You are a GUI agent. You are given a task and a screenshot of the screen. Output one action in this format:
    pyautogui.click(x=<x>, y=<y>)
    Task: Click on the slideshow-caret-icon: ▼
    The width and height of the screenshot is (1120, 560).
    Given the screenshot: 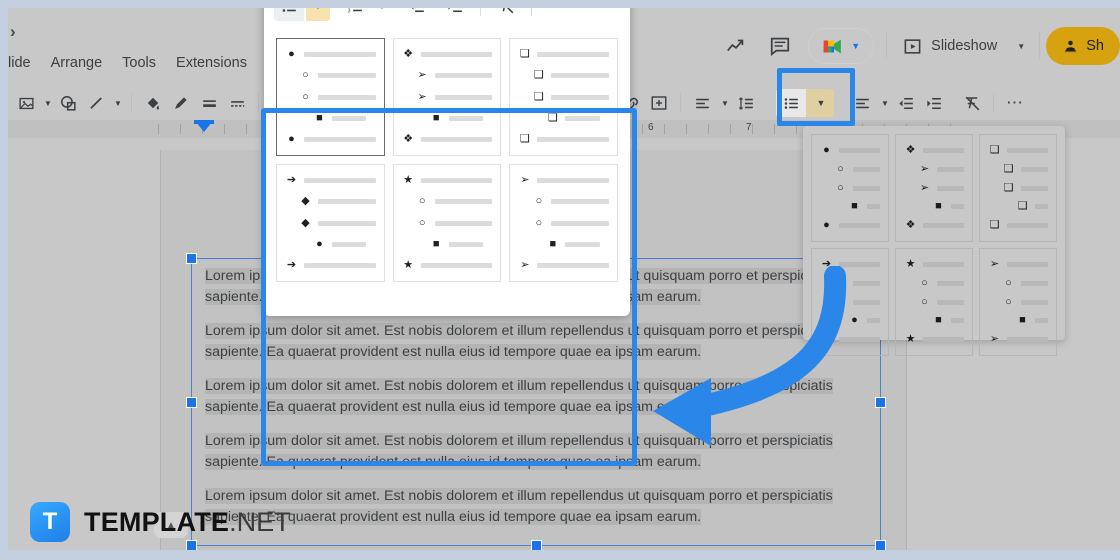 What is the action you would take?
    pyautogui.click(x=1020, y=46)
    